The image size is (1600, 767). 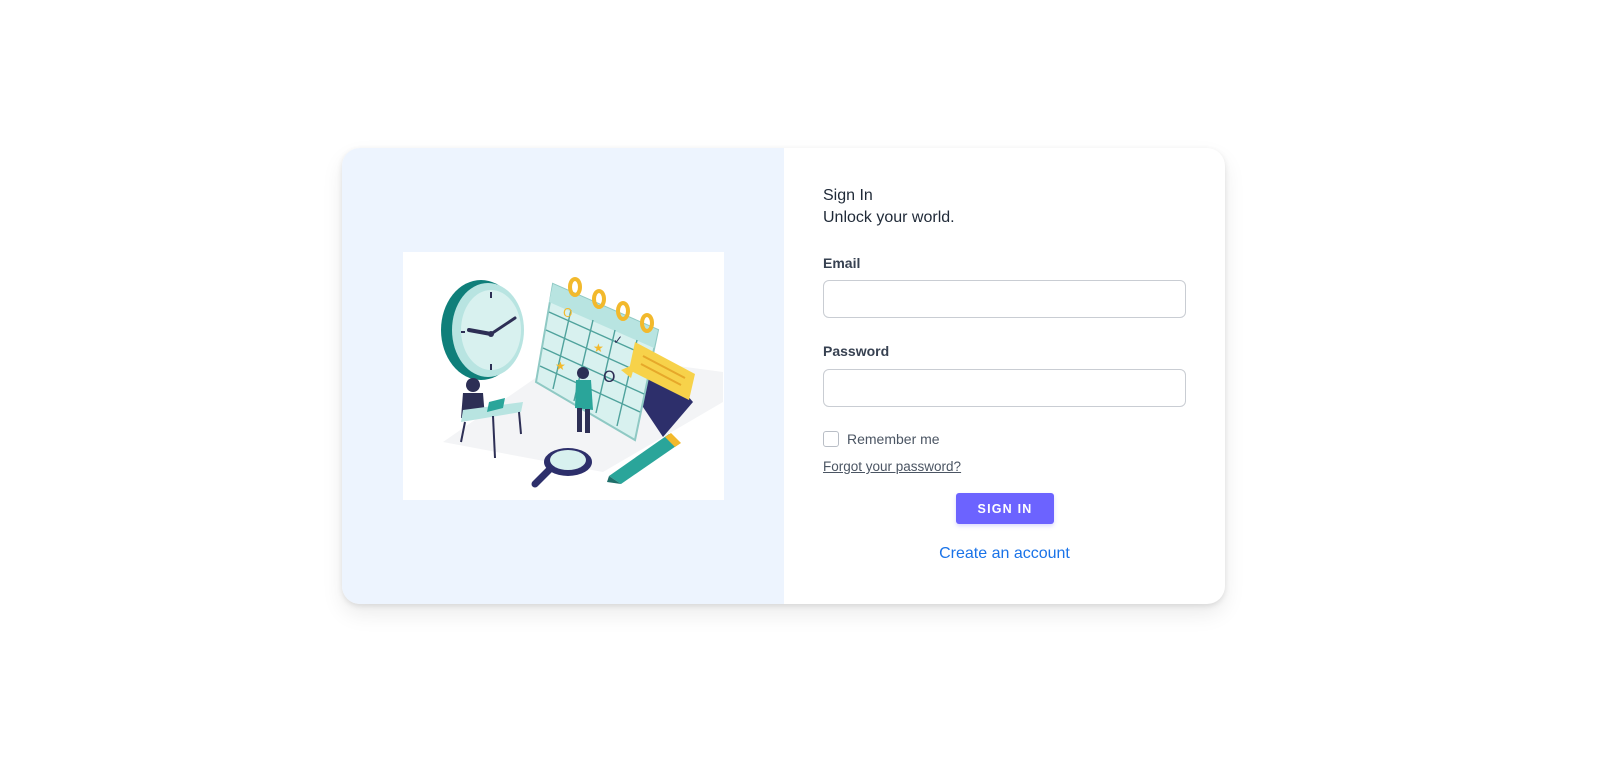 I want to click on password-field, so click(x=1004, y=388).